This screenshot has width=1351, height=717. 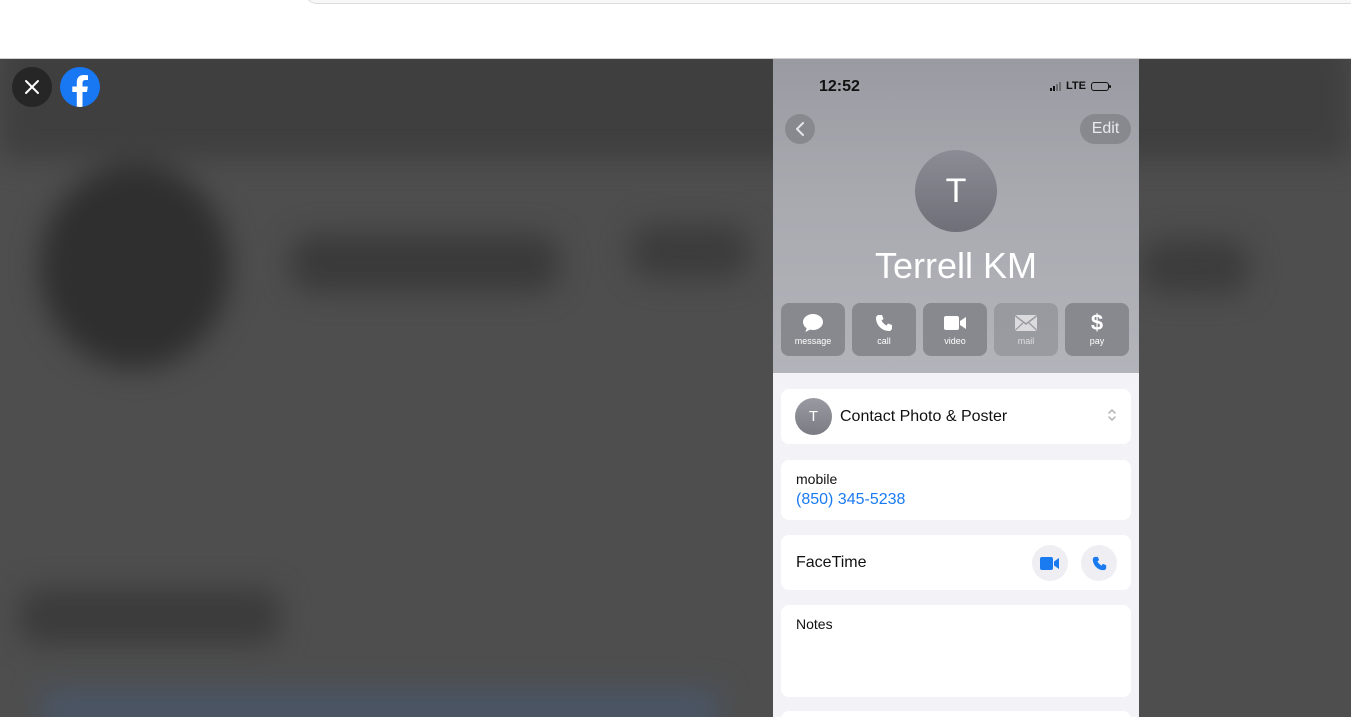 What do you see at coordinates (1101, 86) in the screenshot?
I see `battery-icon` at bounding box center [1101, 86].